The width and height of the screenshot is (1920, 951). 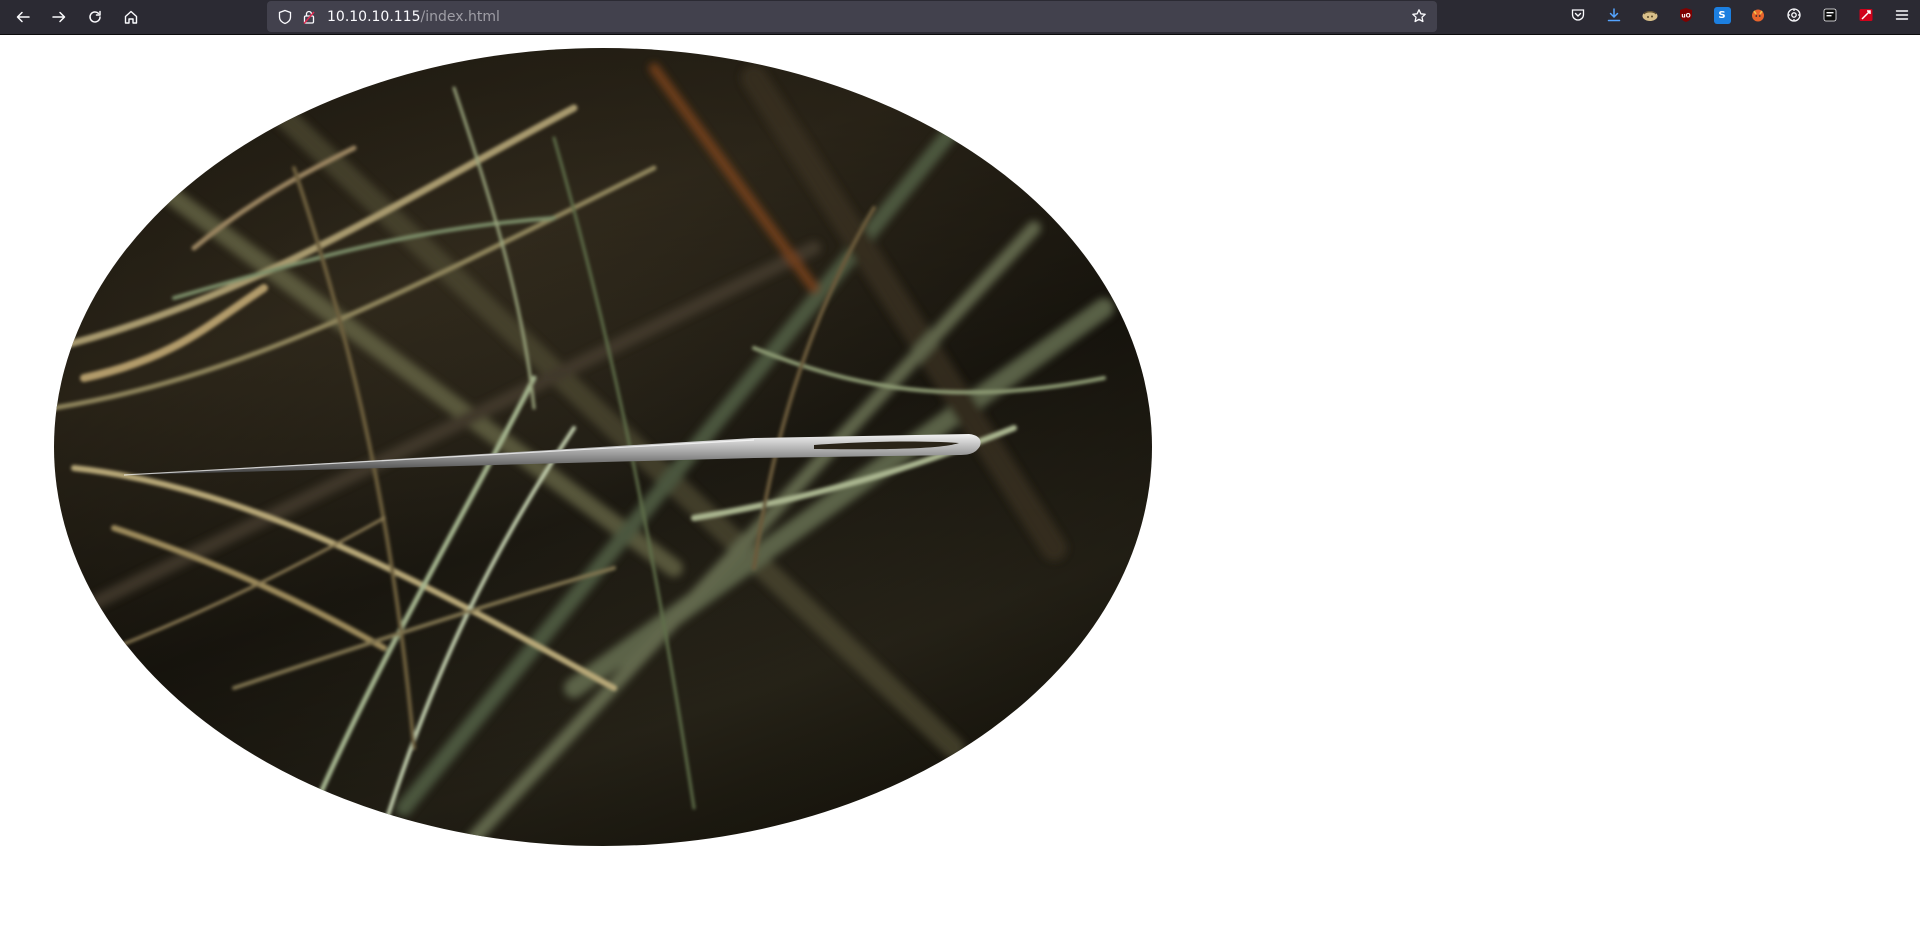 I want to click on url-text: 10.10.10.115/index.html, so click(x=413, y=17).